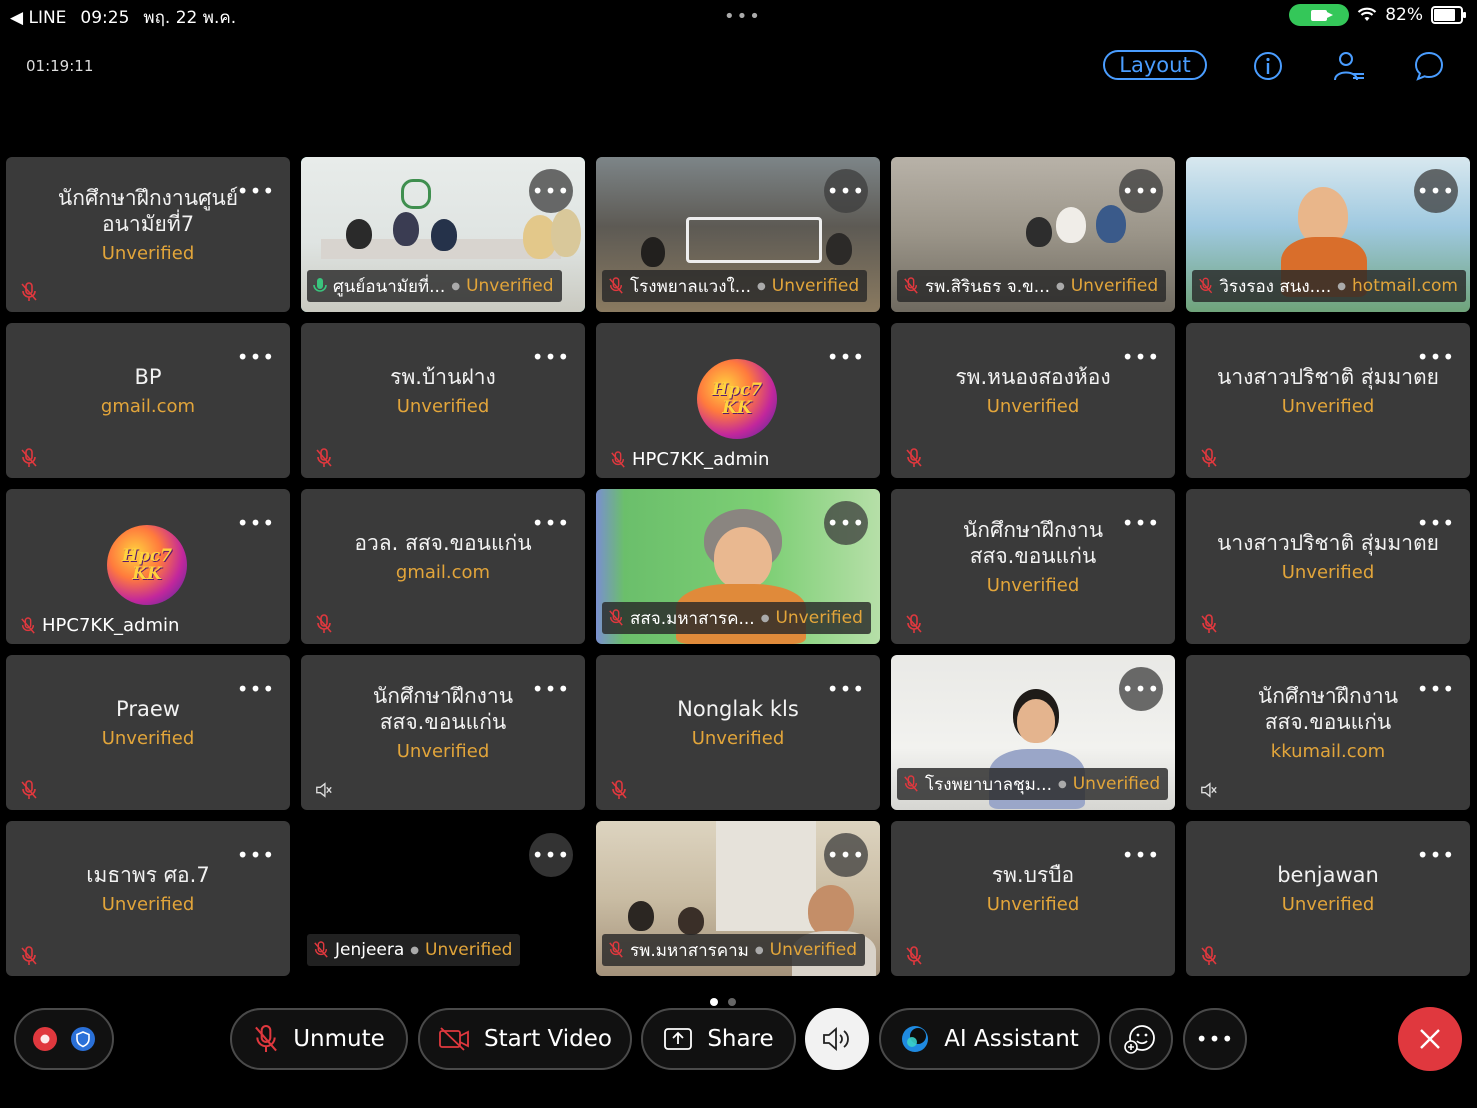 This screenshot has width=1477, height=1108. Describe the element at coordinates (1033, 898) in the screenshot. I see `participant-tile: รพ.บรบือ Unverified •••` at that location.